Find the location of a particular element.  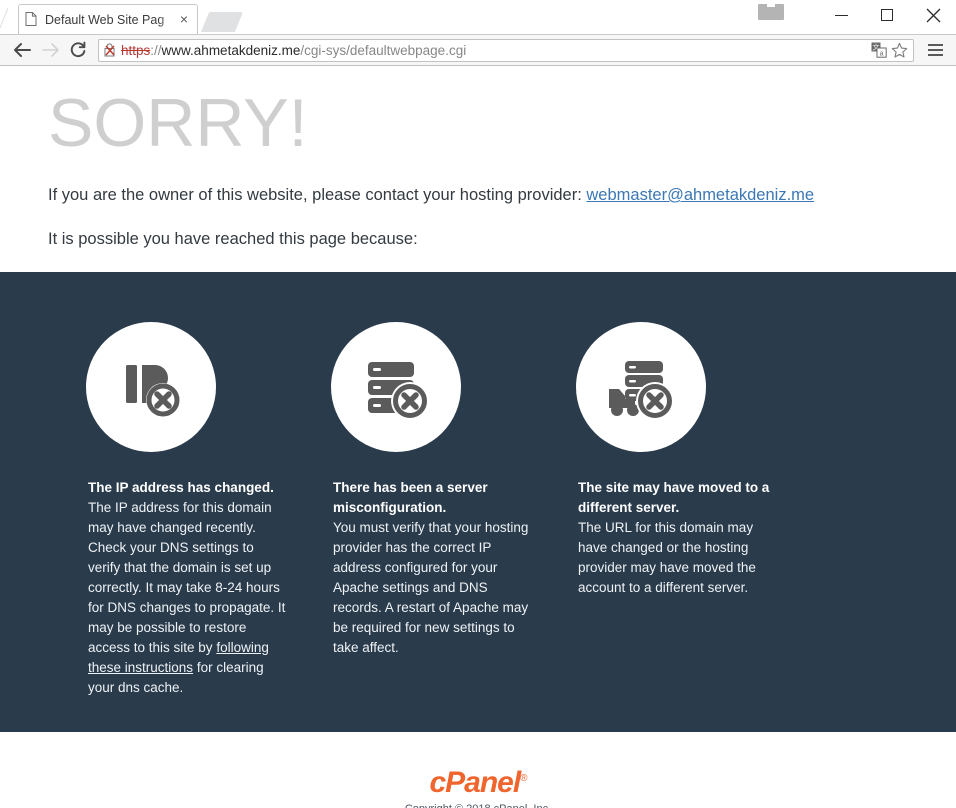

forward-button is located at coordinates (50, 50).